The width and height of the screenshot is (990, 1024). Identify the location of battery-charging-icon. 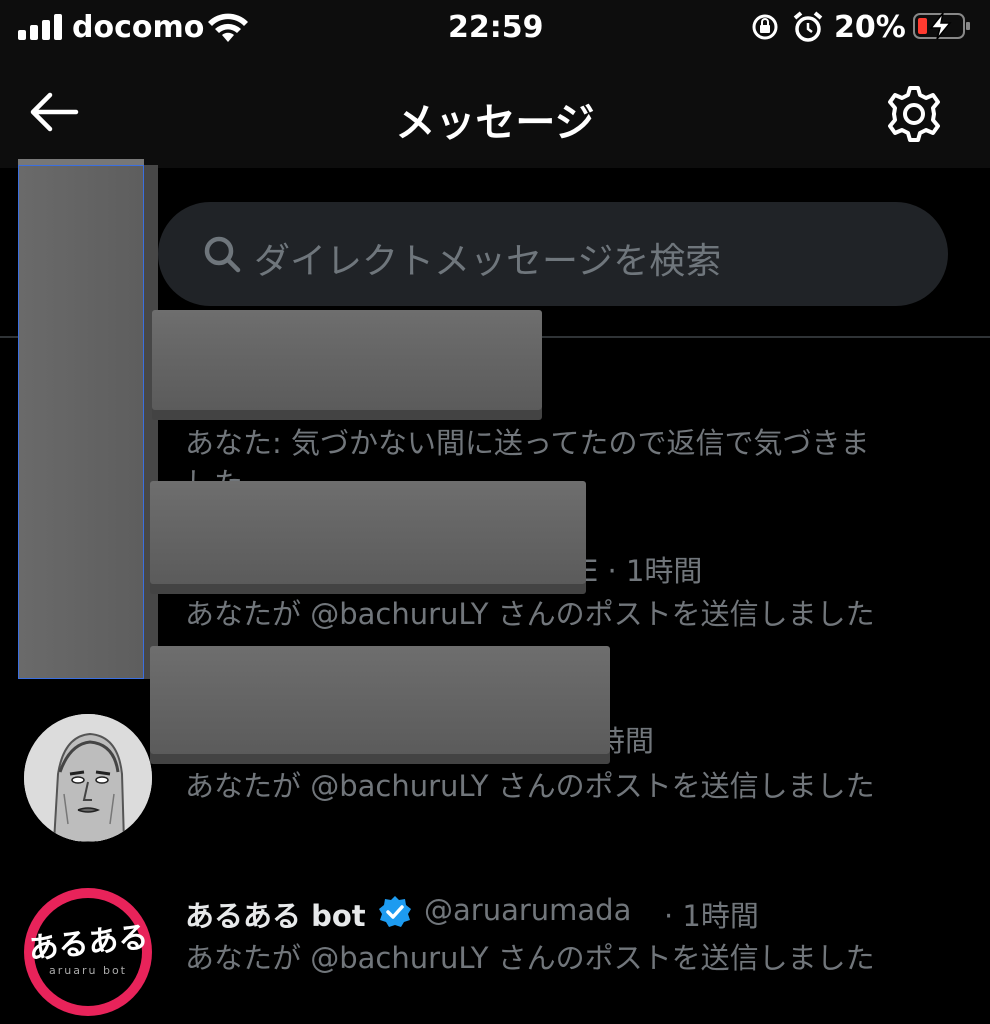
(941, 26).